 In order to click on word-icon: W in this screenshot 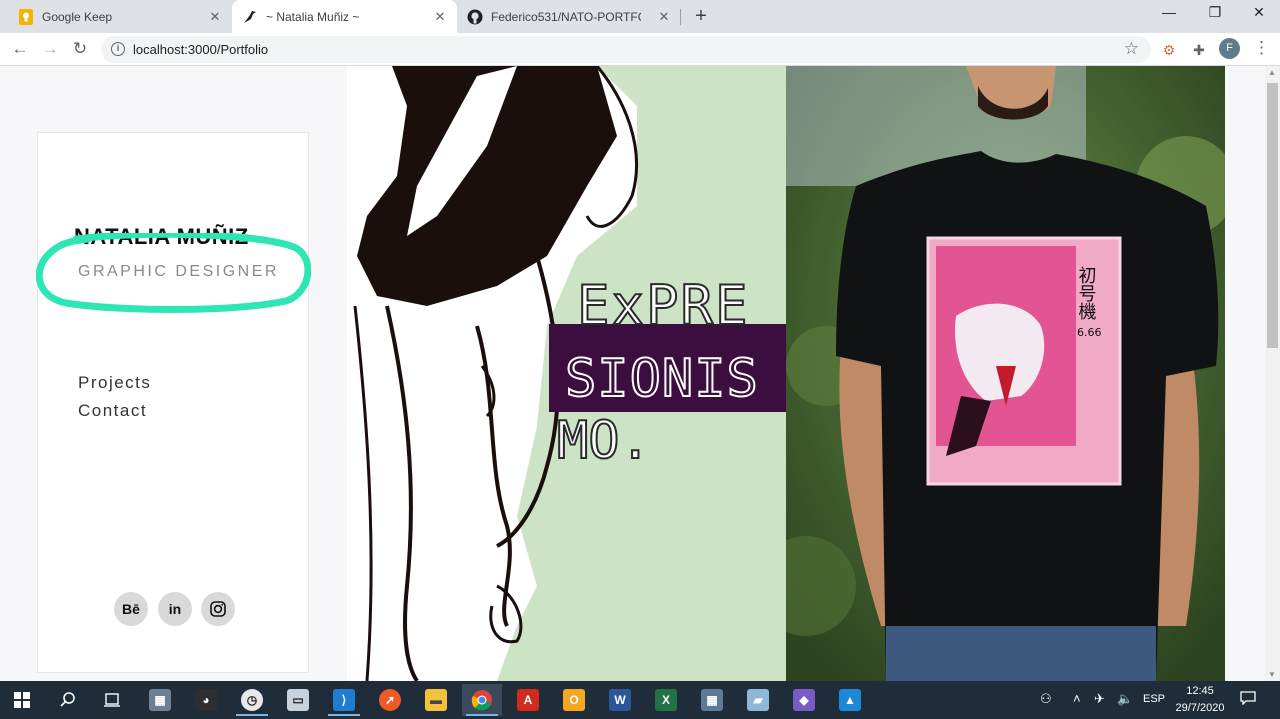, I will do `click(620, 700)`.